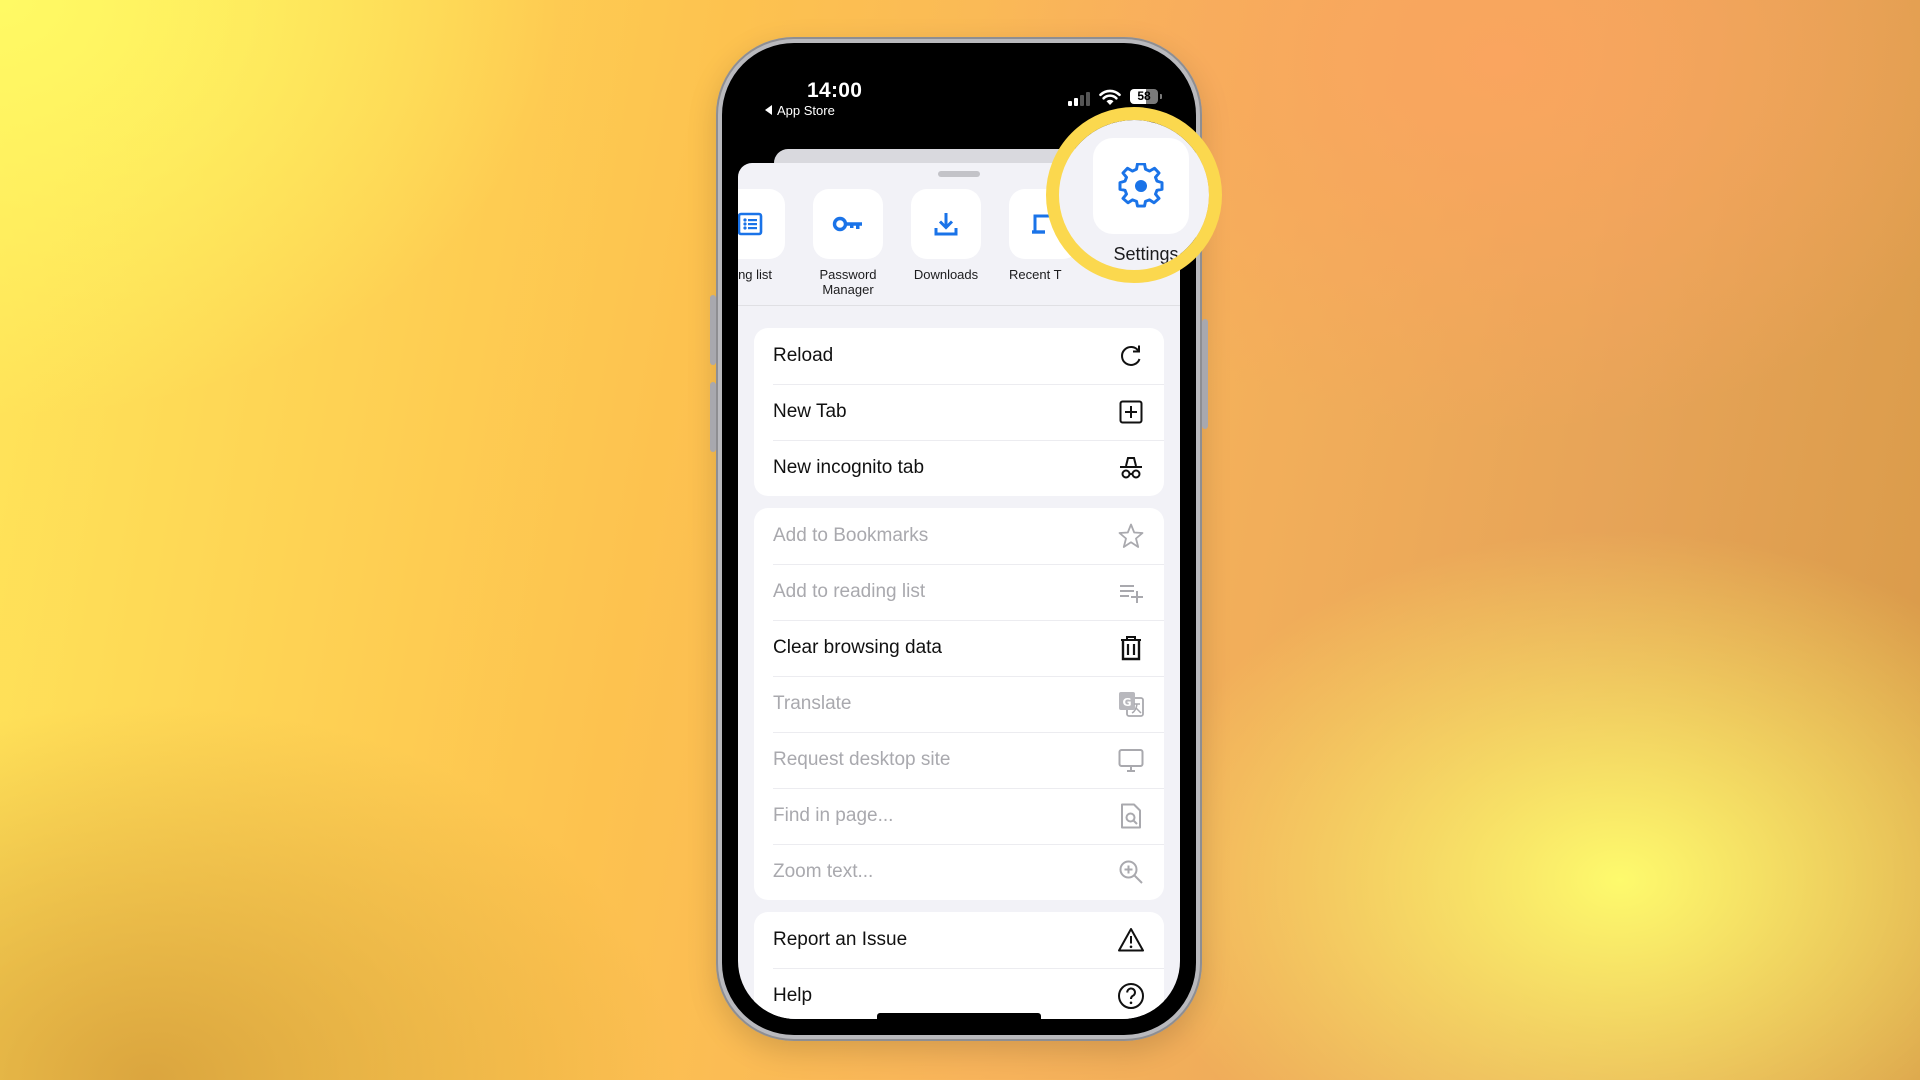  What do you see at coordinates (1110, 97) in the screenshot?
I see `wifi-icon` at bounding box center [1110, 97].